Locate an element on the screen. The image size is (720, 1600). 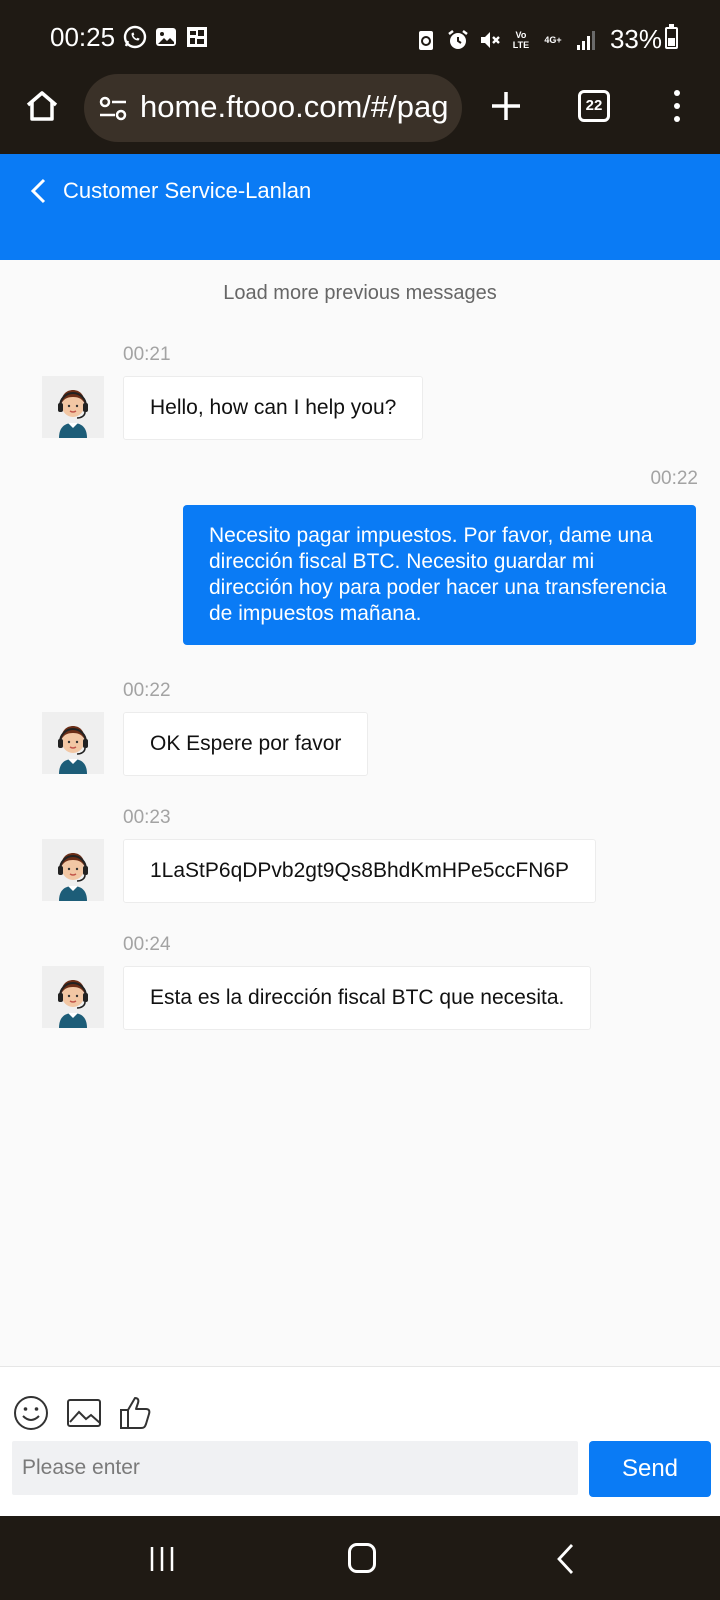
message-time: 00:23 is located at coordinates (147, 817).